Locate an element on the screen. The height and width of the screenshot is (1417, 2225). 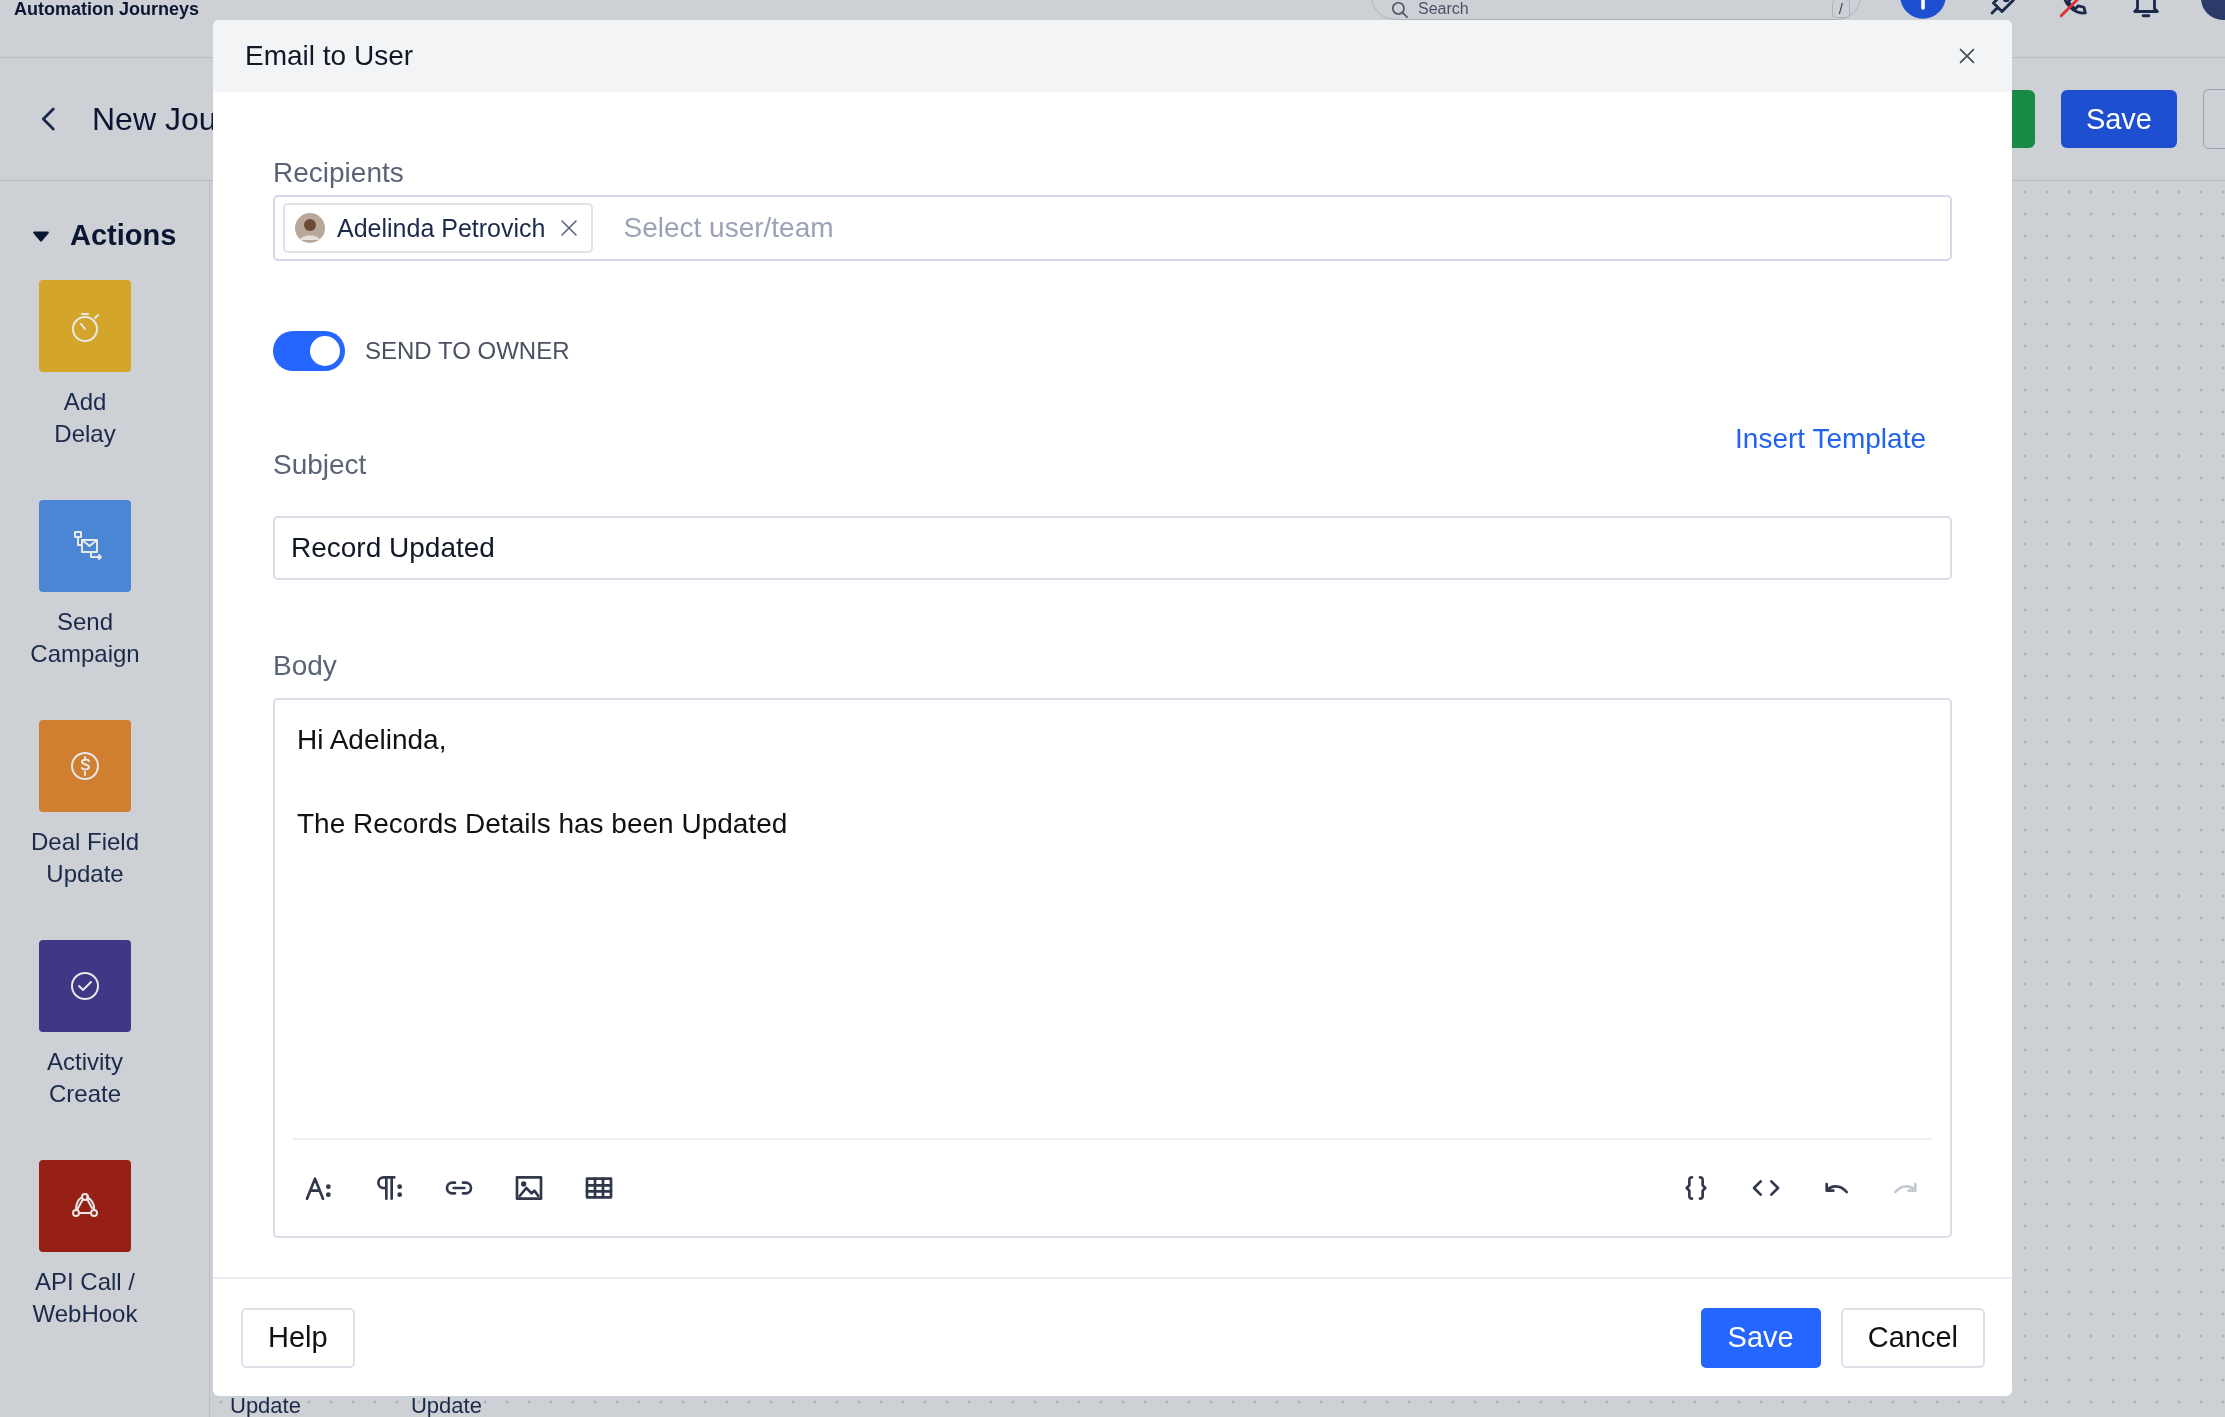
body-text: The Records Details has been Updated is located at coordinates (543, 824).